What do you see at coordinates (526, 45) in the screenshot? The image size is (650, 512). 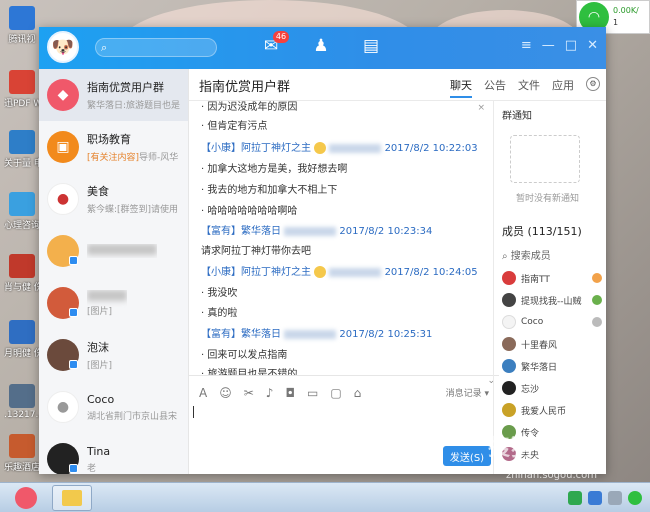 I see `menu-icon: ≡` at bounding box center [526, 45].